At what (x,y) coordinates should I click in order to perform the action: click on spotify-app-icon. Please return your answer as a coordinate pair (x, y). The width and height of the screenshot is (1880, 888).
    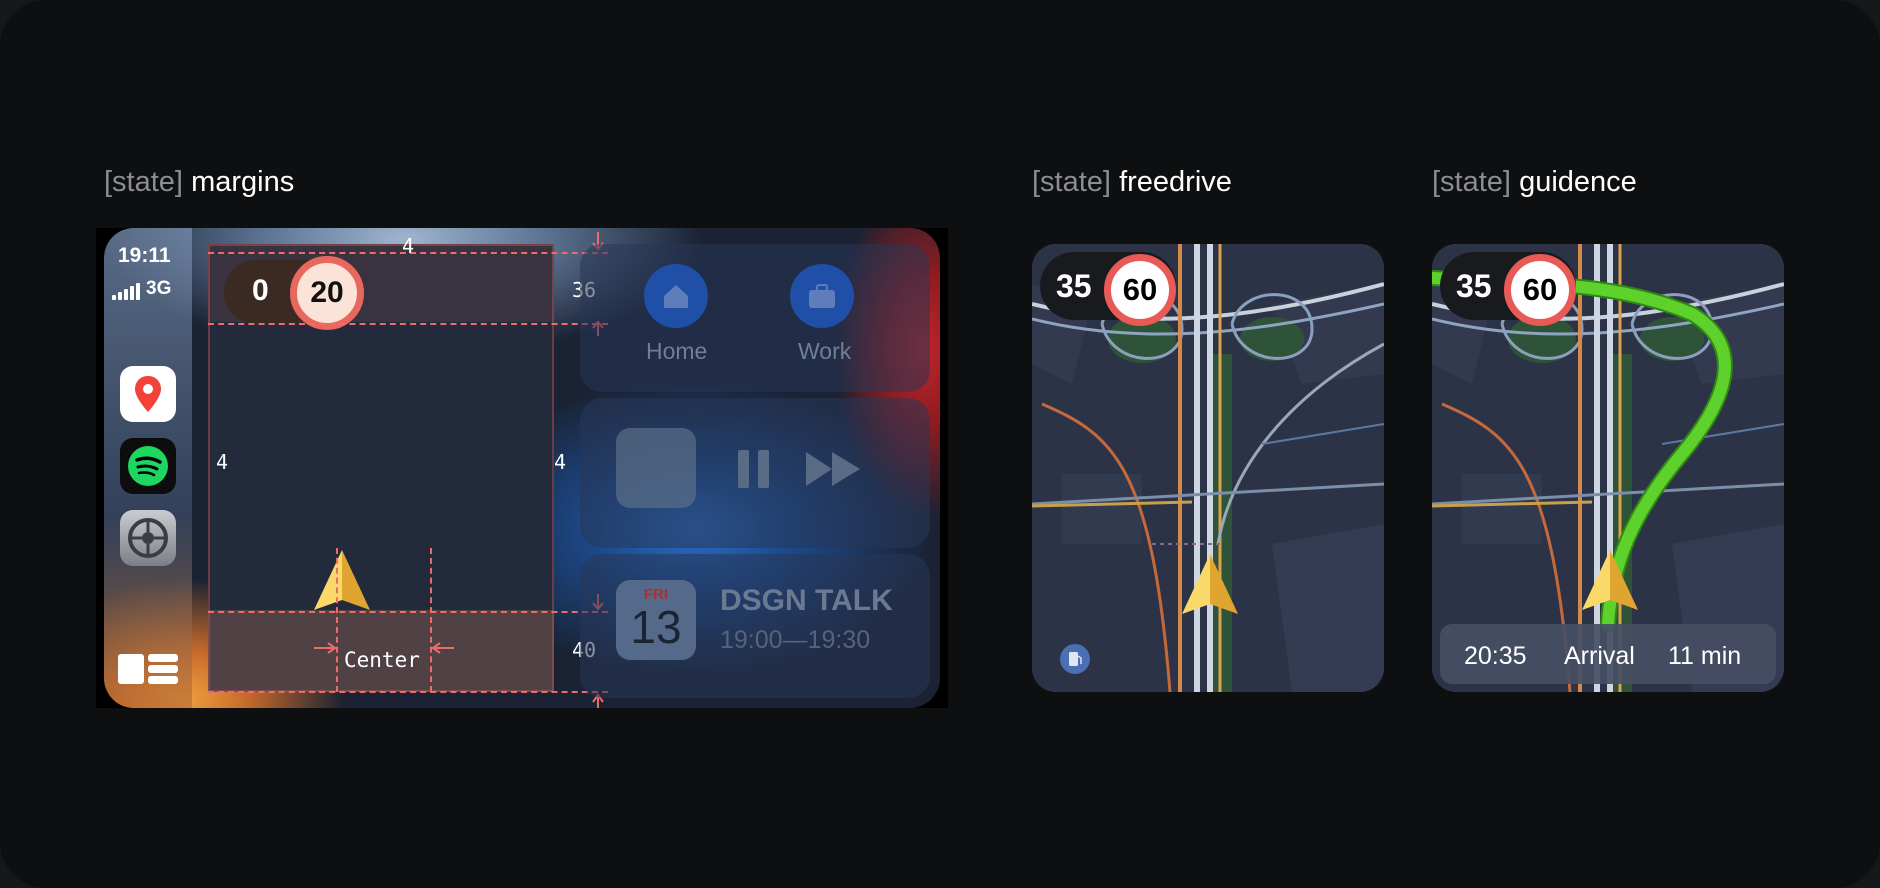
    Looking at the image, I should click on (148, 466).